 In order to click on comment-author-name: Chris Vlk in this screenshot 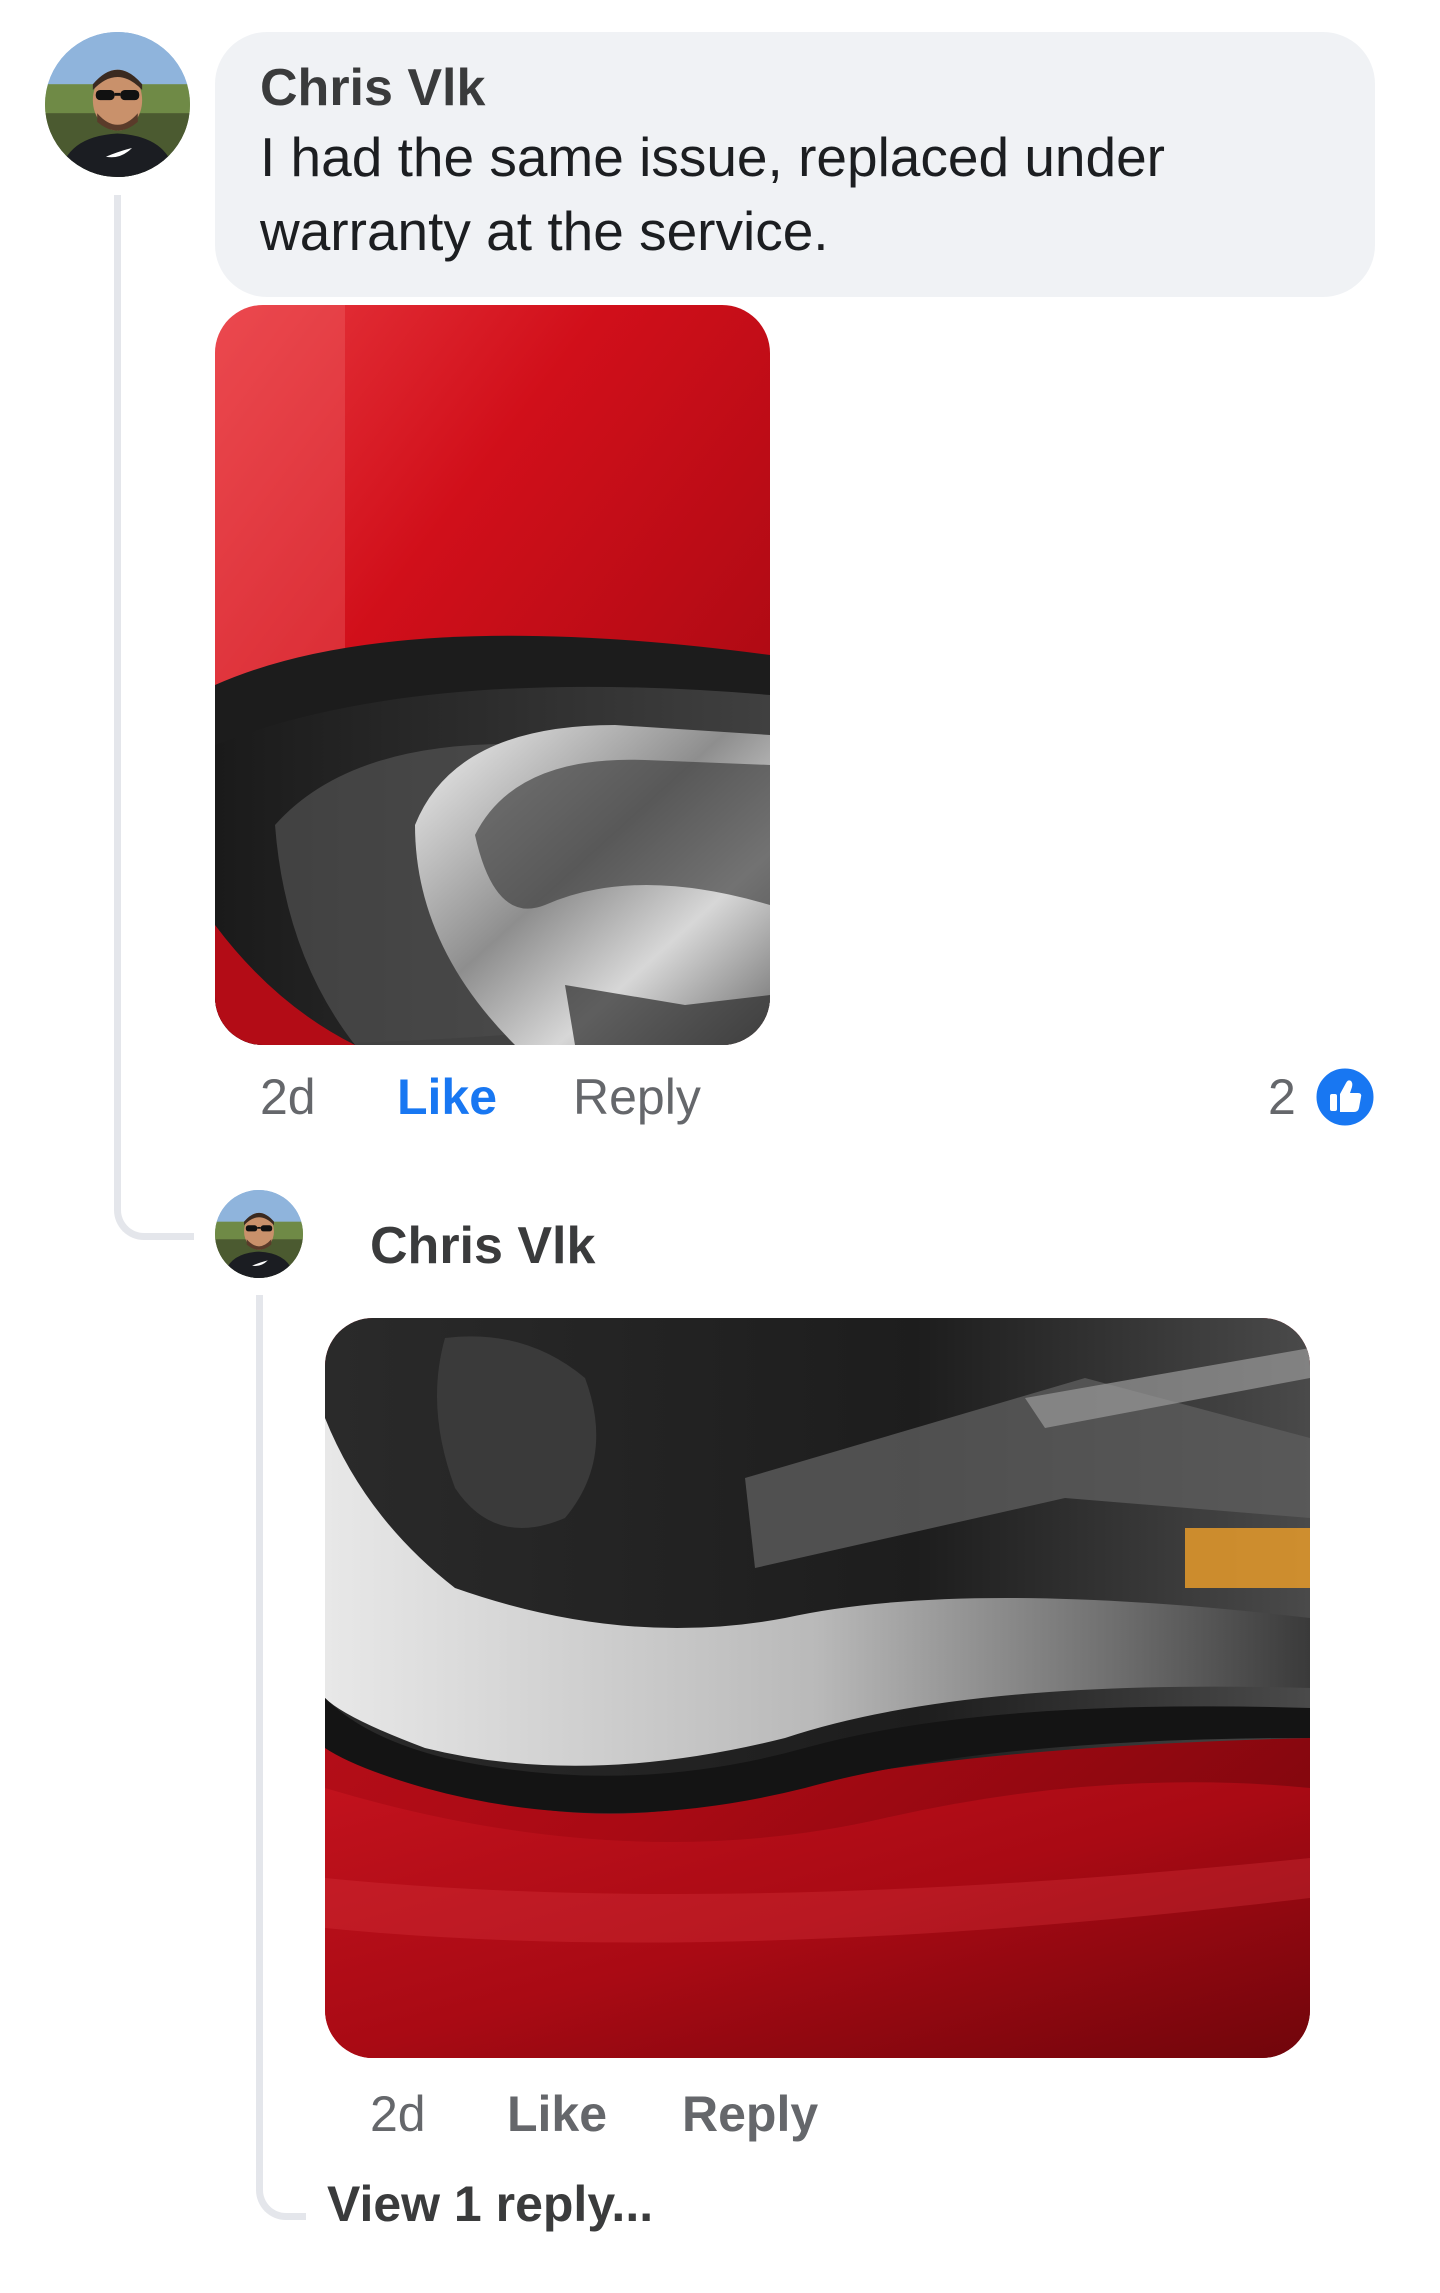, I will do `click(372, 88)`.